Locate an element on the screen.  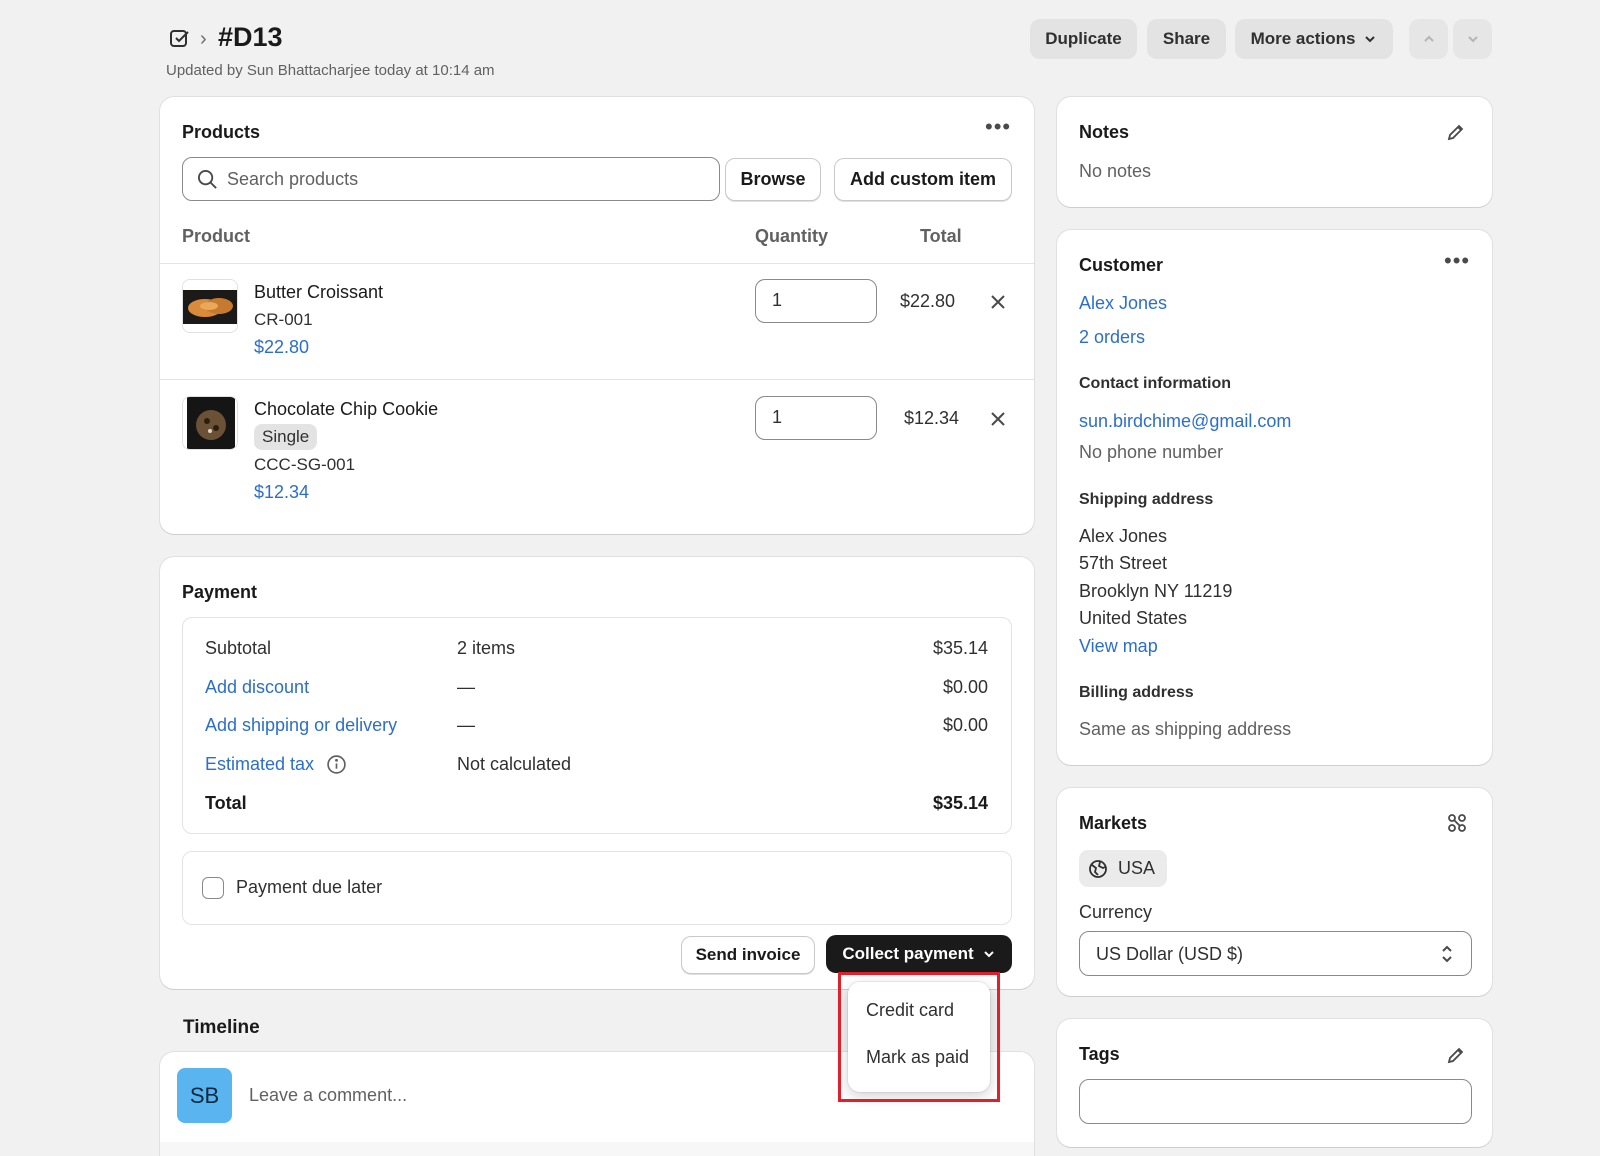
product-name: Butter Croissant is located at coordinates (318, 292).